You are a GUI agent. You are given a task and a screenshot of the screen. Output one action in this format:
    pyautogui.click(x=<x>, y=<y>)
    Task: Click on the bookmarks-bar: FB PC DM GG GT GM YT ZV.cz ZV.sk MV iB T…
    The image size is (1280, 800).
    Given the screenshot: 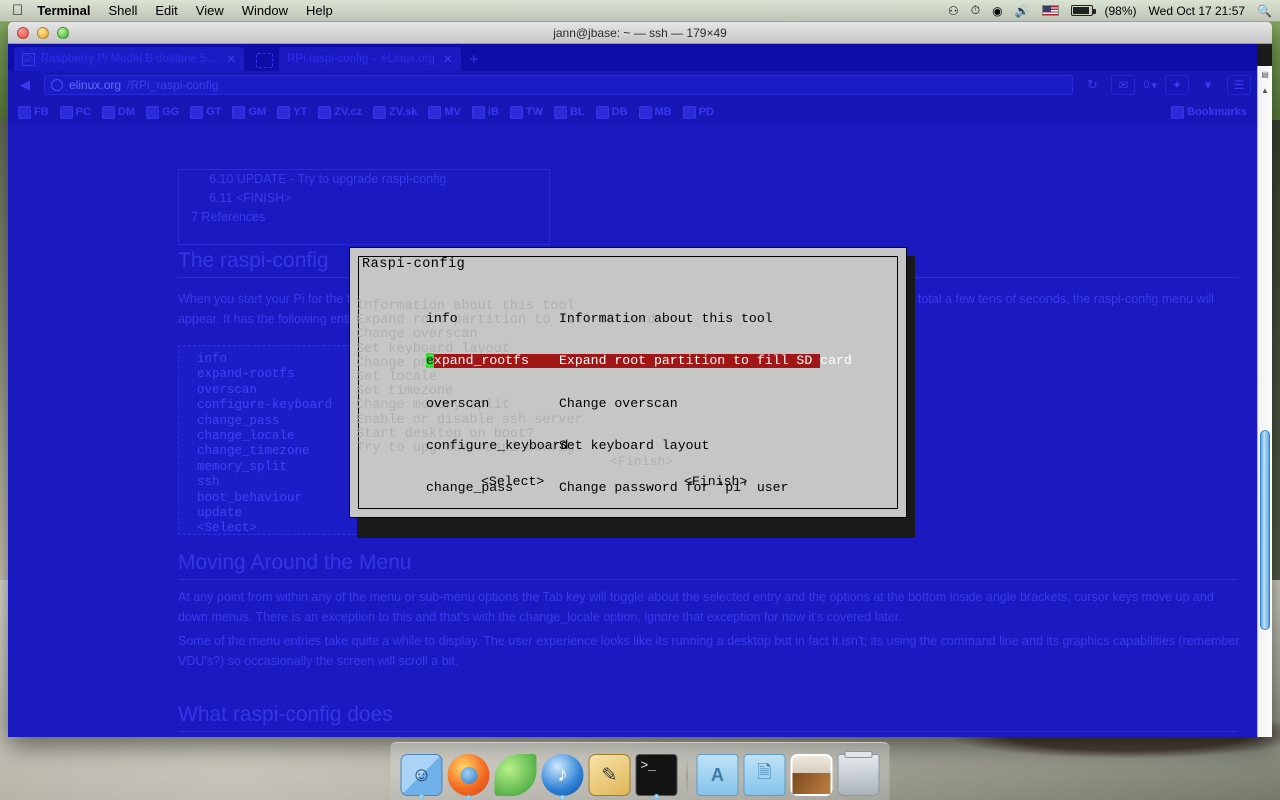 What is the action you would take?
    pyautogui.click(x=632, y=112)
    